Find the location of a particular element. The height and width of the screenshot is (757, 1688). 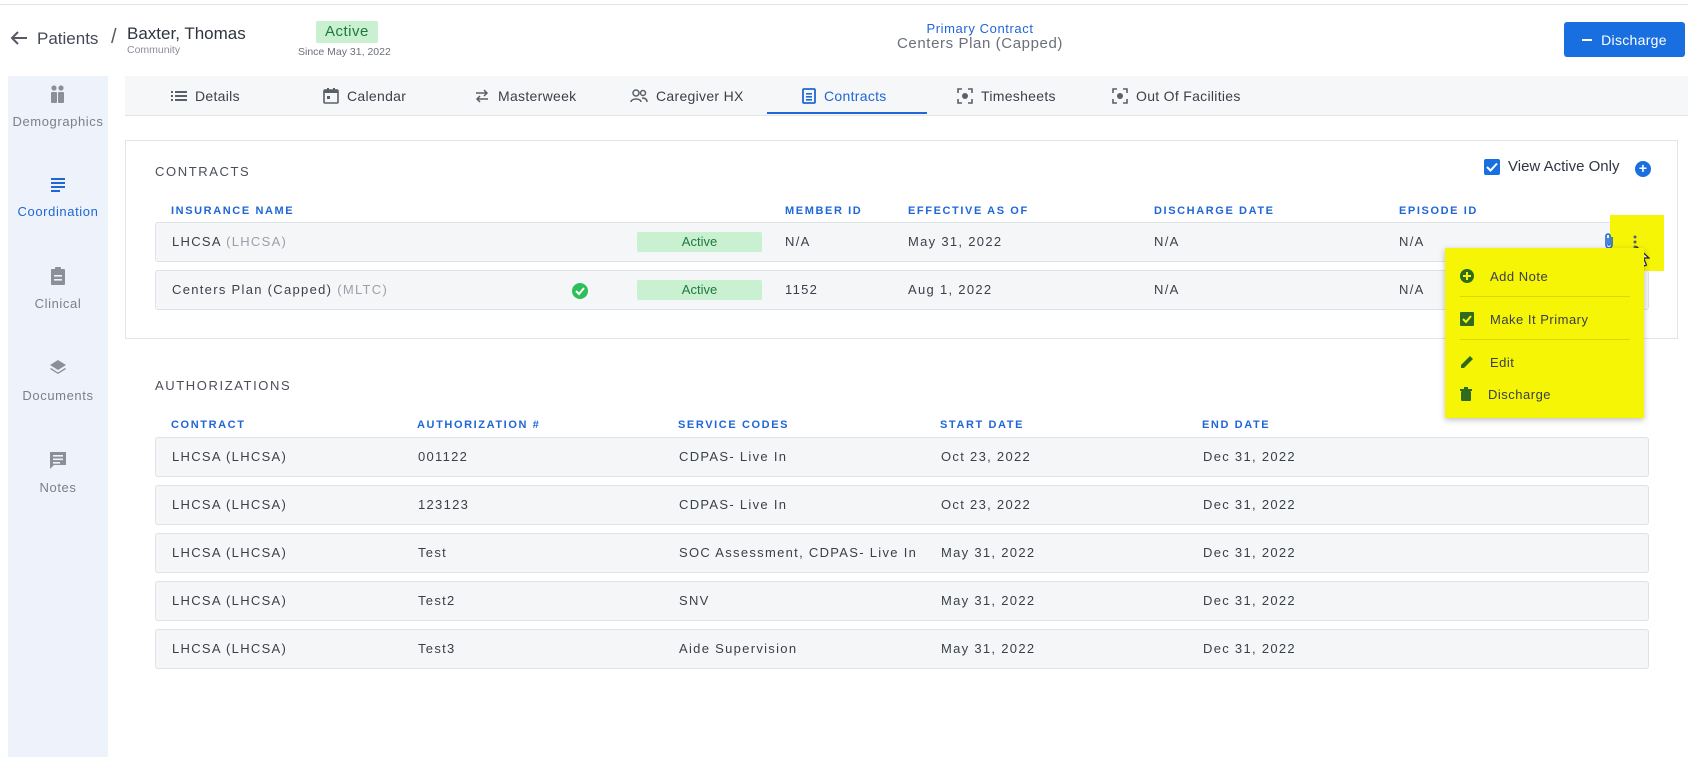

comment-icon is located at coordinates (58, 460).